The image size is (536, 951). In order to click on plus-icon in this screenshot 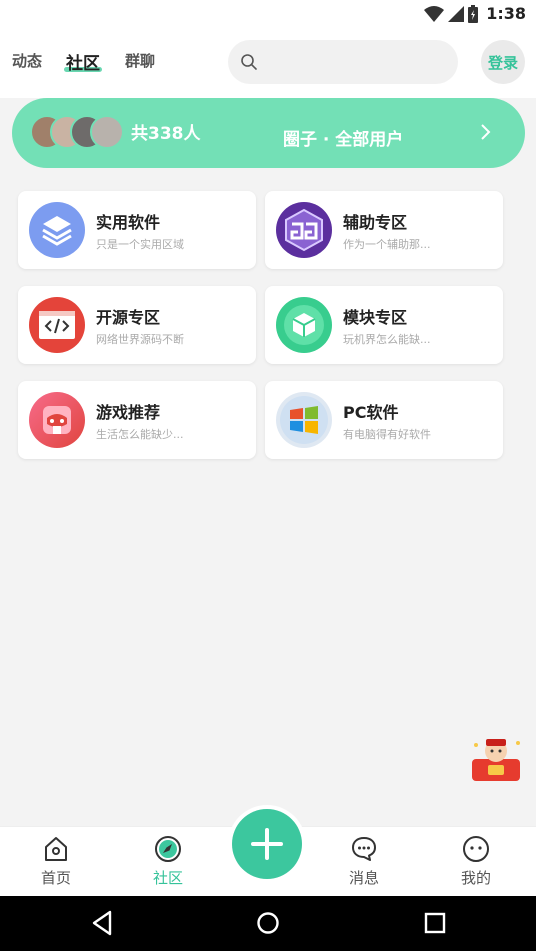, I will do `click(267, 844)`.